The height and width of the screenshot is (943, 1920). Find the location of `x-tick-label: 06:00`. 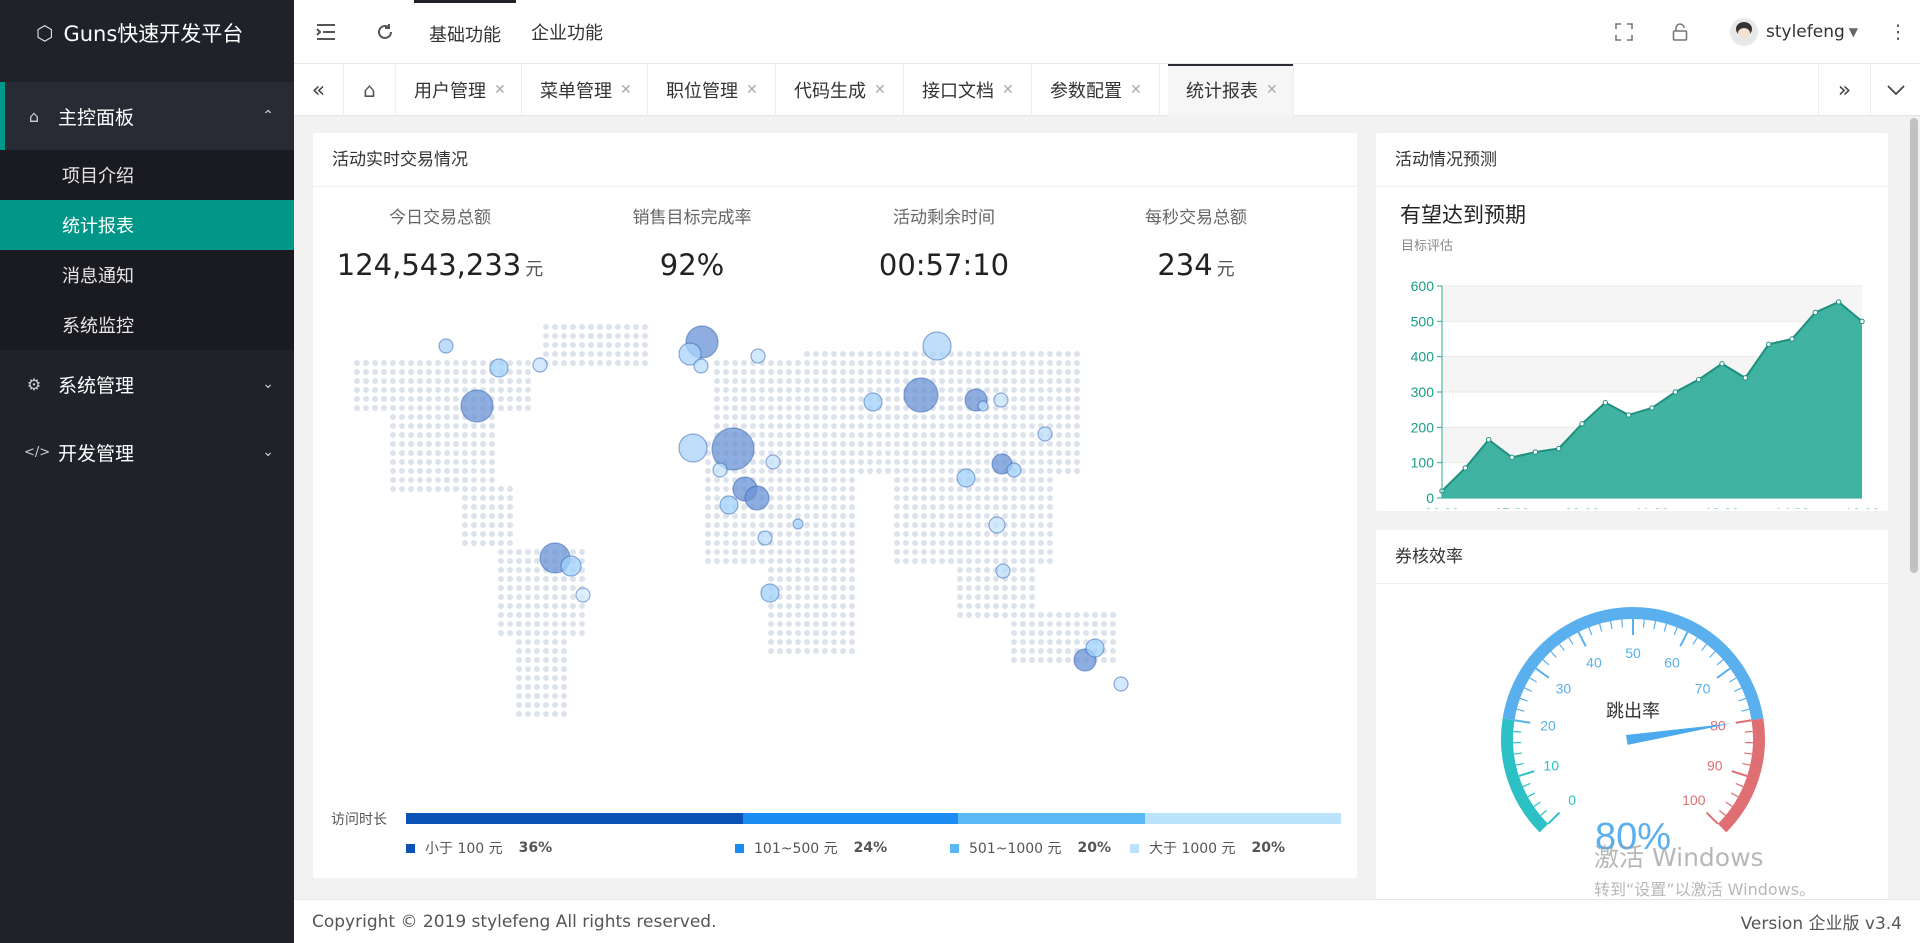

x-tick-label: 06:00 is located at coordinates (1441, 507).